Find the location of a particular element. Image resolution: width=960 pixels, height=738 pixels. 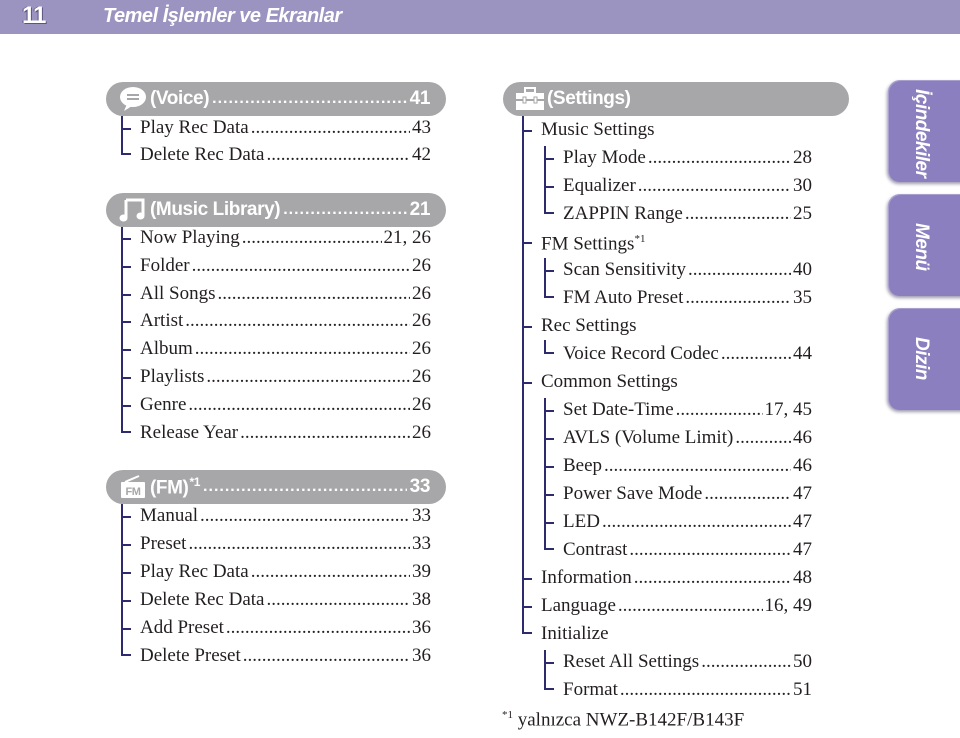

list-item: FM Settings*1 is located at coordinates (667, 242).